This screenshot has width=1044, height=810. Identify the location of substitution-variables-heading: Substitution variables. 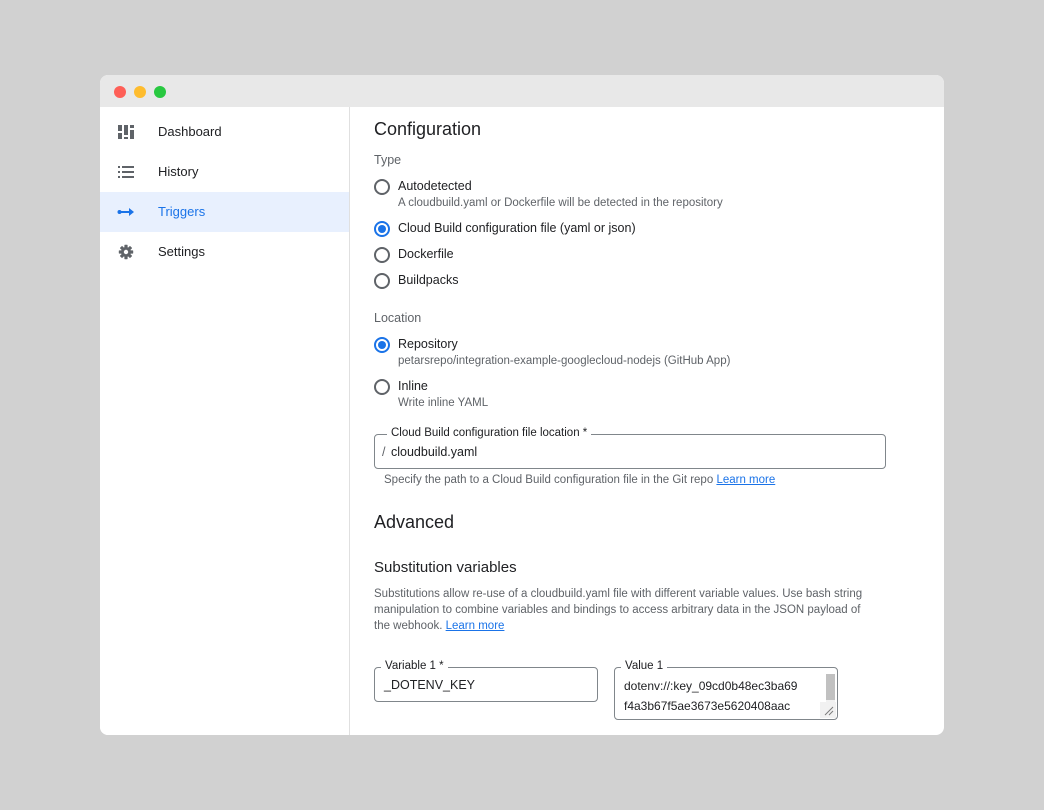
(445, 567).